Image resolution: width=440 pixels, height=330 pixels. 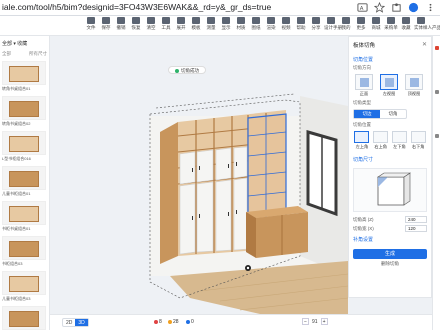 What do you see at coordinates (361, 24) in the screenshot?
I see `toolbar-item: 更多` at bounding box center [361, 24].